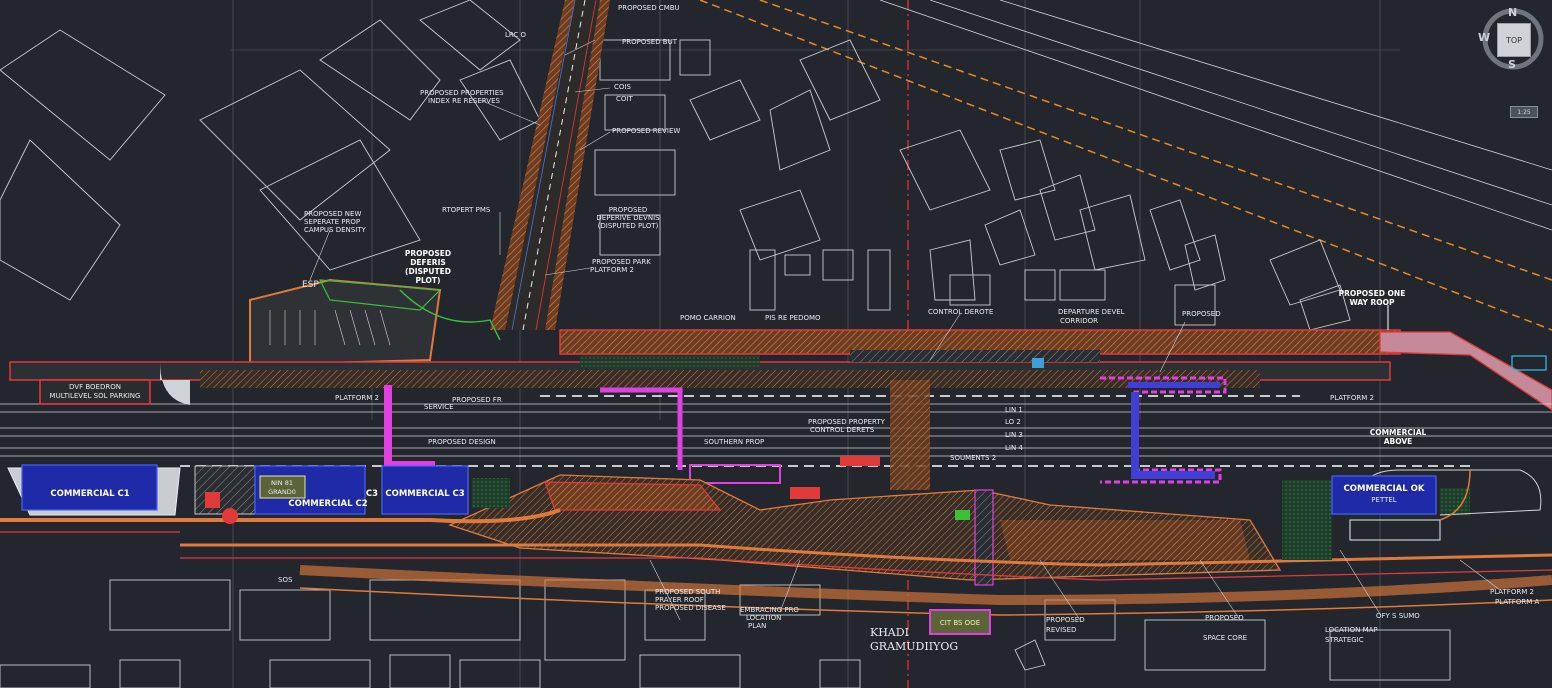 The height and width of the screenshot is (688, 1552). I want to click on foot-over-bridges, so click(805, 430).